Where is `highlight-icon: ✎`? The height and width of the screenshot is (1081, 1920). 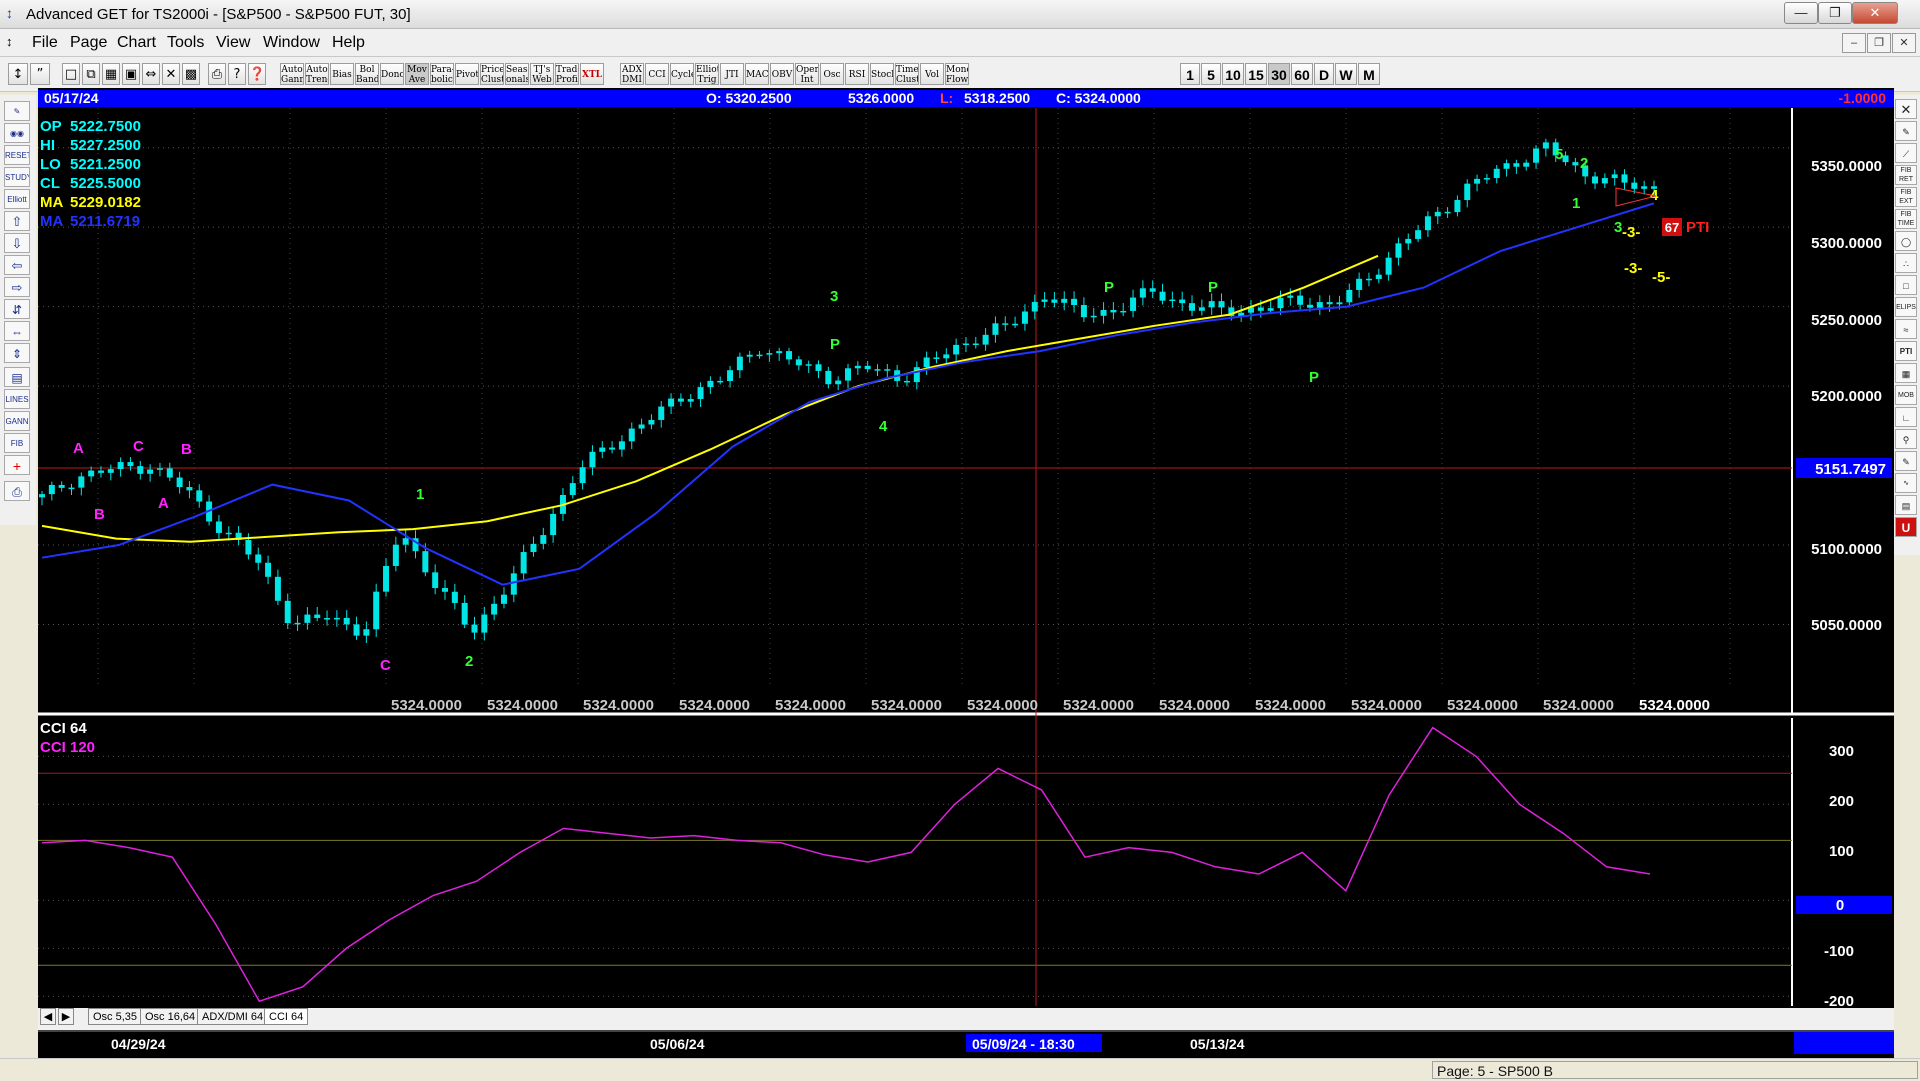 highlight-icon: ✎ is located at coordinates (1906, 461).